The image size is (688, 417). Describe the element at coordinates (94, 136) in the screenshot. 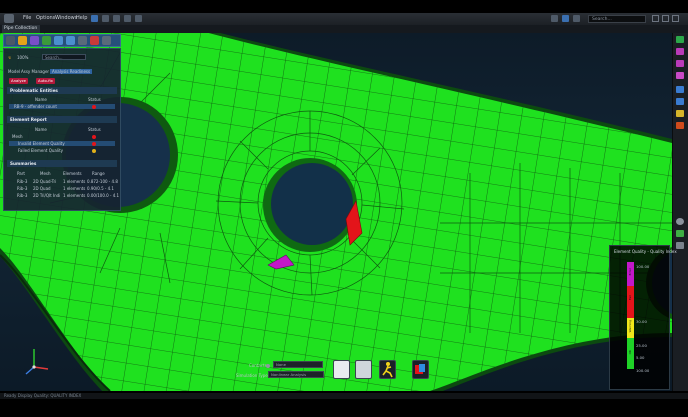

I see `mesh-status-icon` at that location.